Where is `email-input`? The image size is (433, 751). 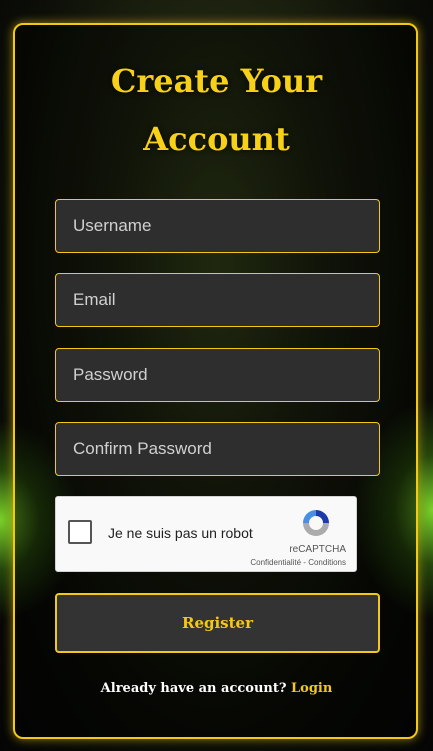 email-input is located at coordinates (217, 300).